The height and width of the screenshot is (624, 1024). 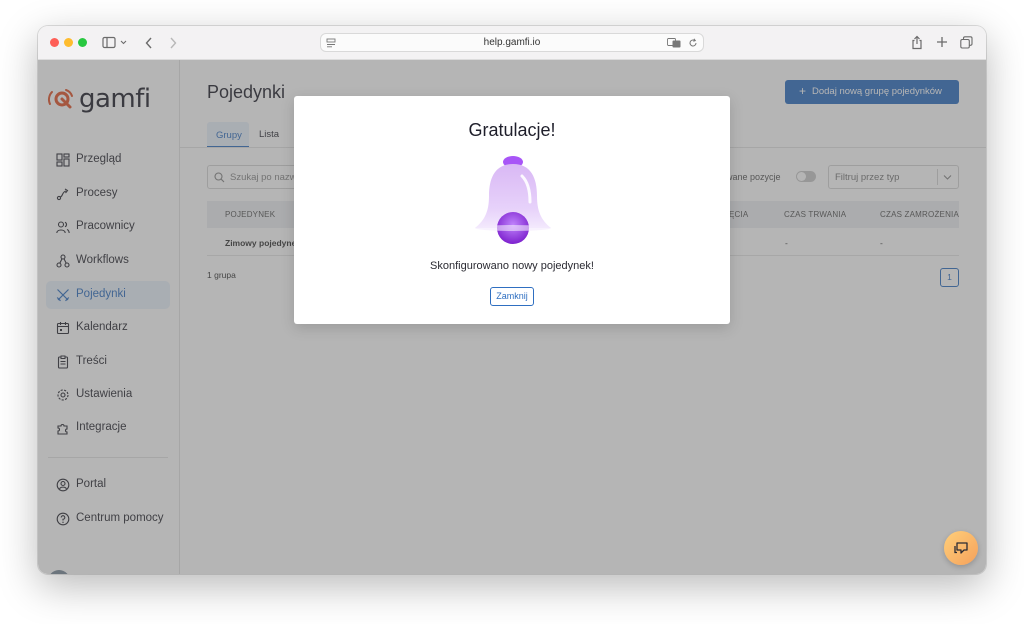 I want to click on modal-title: Gratulacje!, so click(x=512, y=130).